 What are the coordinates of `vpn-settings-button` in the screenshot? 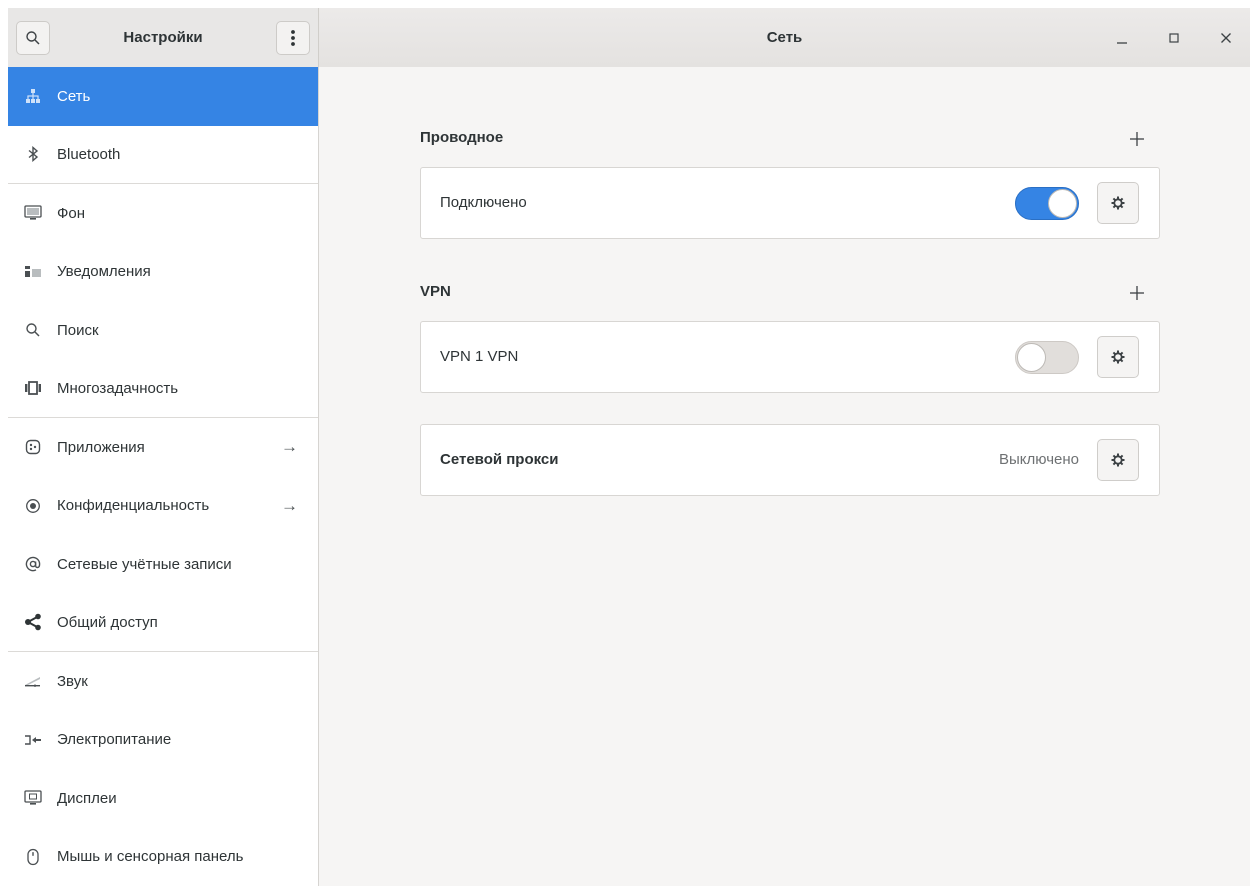 It's located at (1118, 357).